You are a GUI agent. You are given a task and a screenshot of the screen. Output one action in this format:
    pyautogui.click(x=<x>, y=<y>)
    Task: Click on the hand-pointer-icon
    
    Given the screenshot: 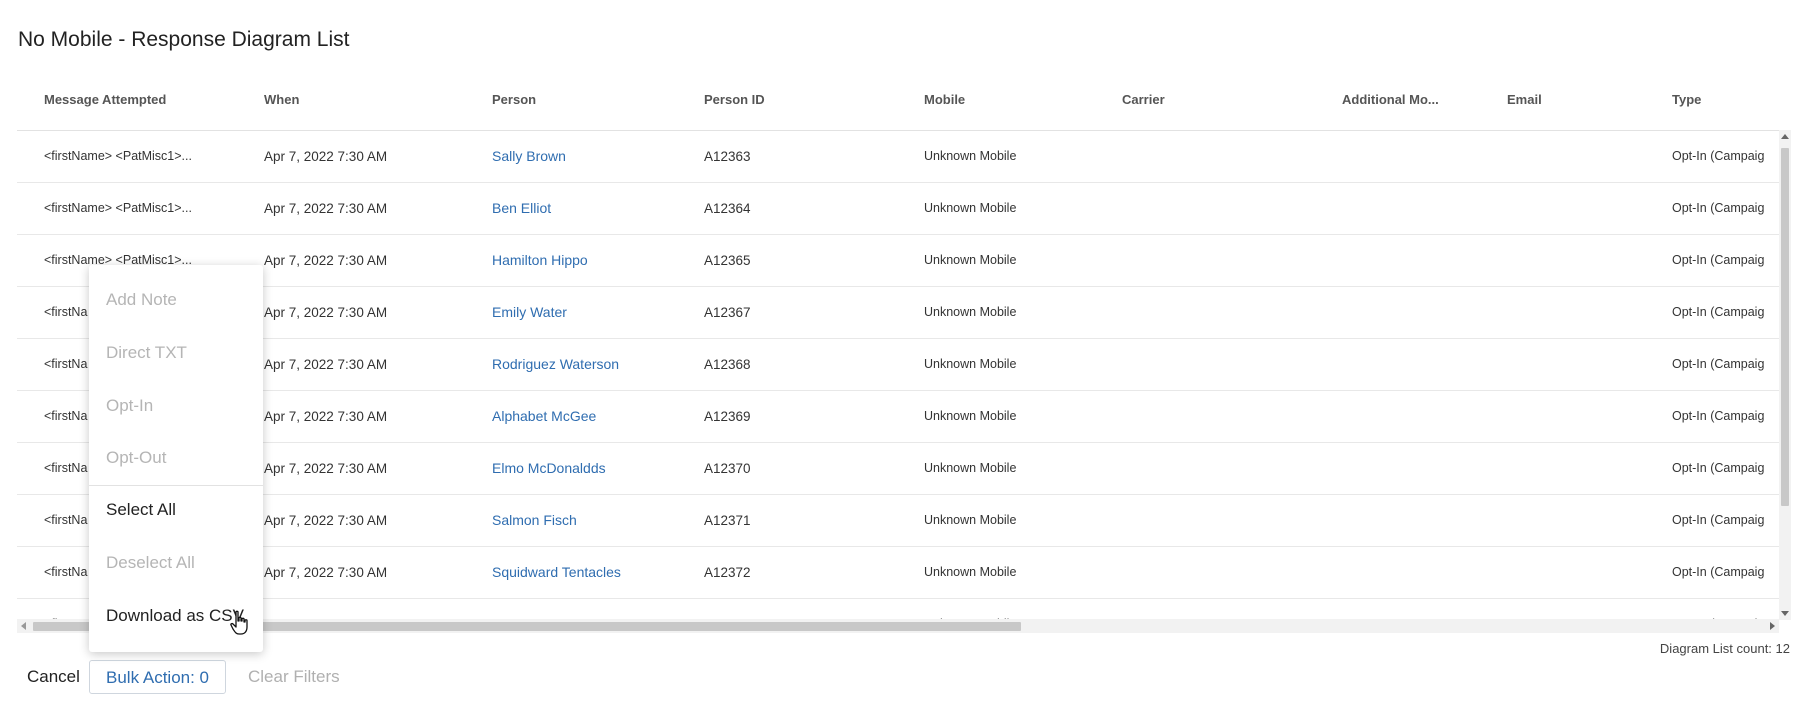 What is the action you would take?
    pyautogui.click(x=239, y=622)
    